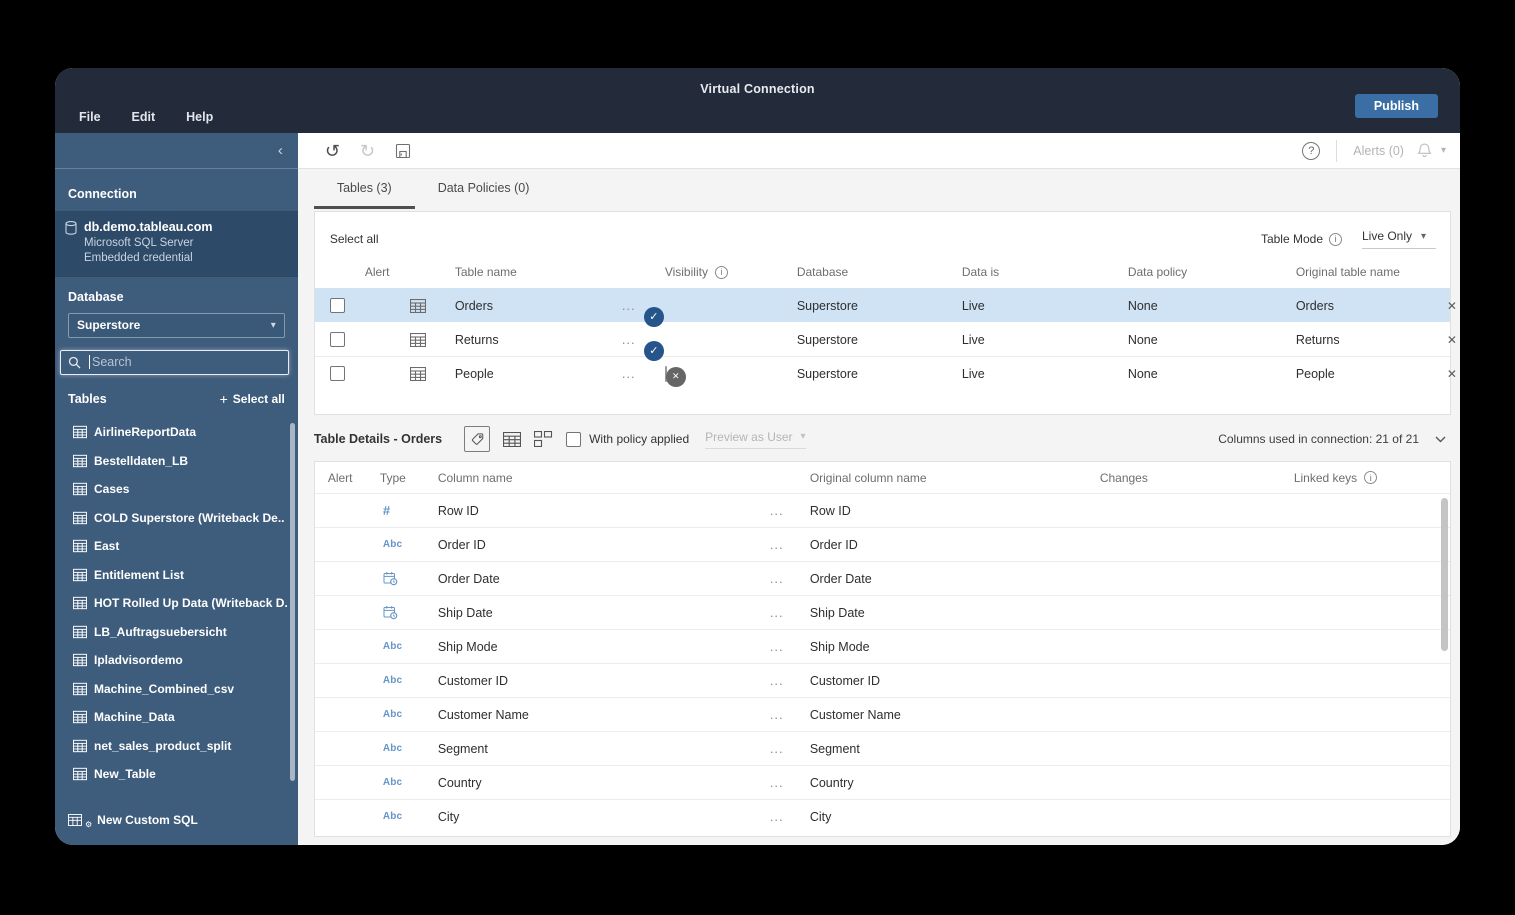 The width and height of the screenshot is (1515, 915). I want to click on sidebar-table-item: HOT Rolled Up Data (Writeback D., so click(176, 603).